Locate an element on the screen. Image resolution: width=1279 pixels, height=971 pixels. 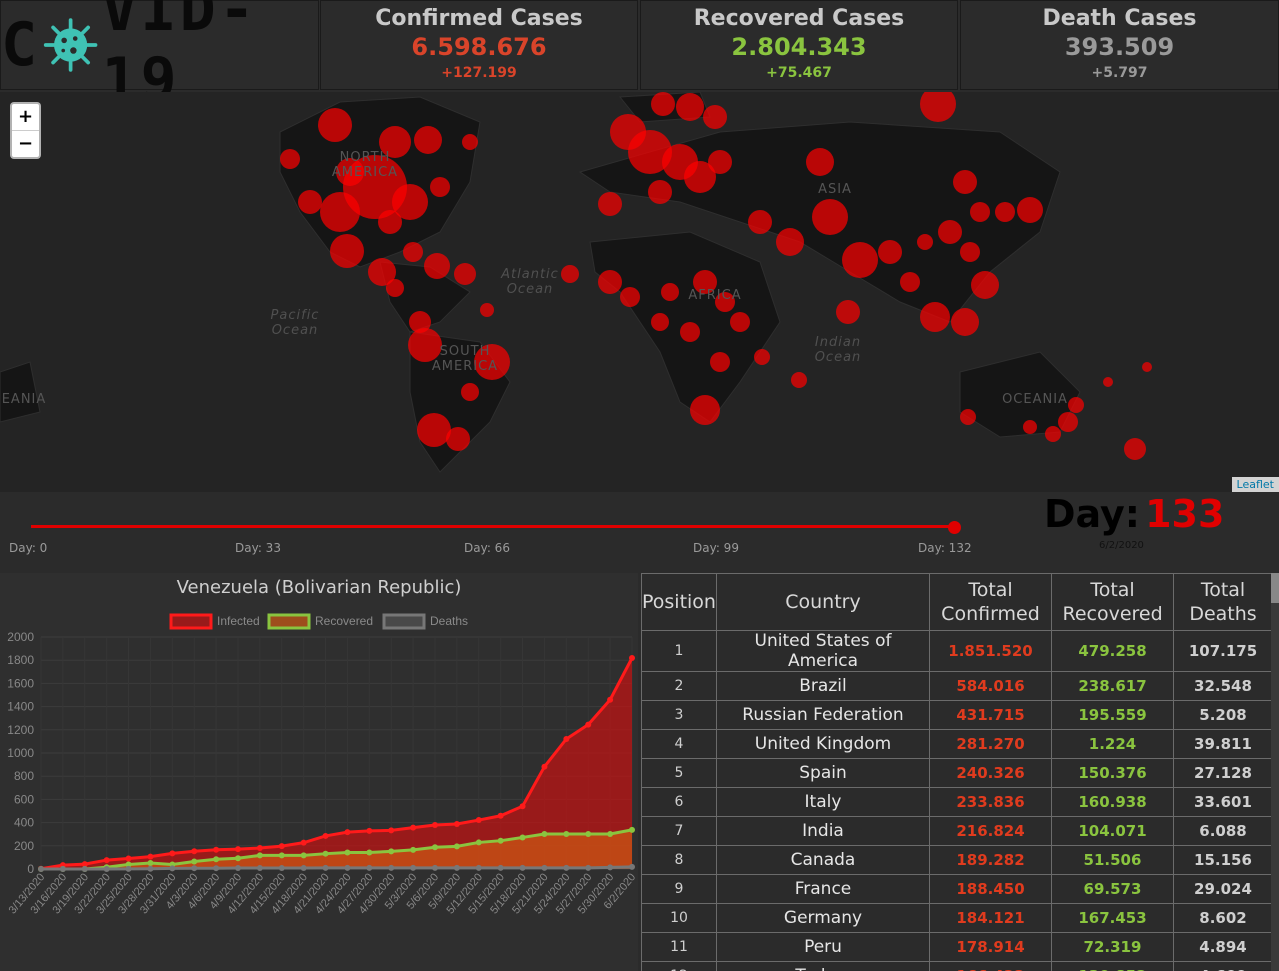
table-row: 6 Italy 233.836 160.938 33.601 is located at coordinates (957, 802).